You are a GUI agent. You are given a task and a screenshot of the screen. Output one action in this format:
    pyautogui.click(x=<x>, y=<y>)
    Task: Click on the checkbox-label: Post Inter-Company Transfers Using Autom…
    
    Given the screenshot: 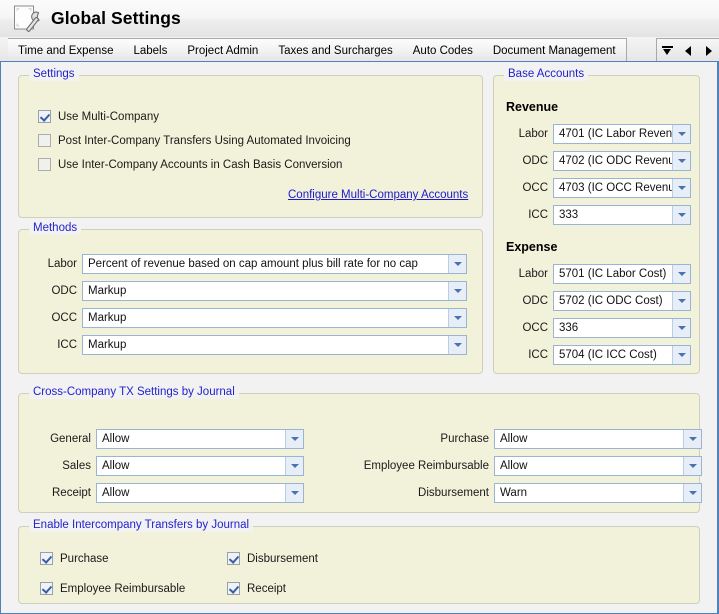 What is the action you would take?
    pyautogui.click(x=204, y=140)
    